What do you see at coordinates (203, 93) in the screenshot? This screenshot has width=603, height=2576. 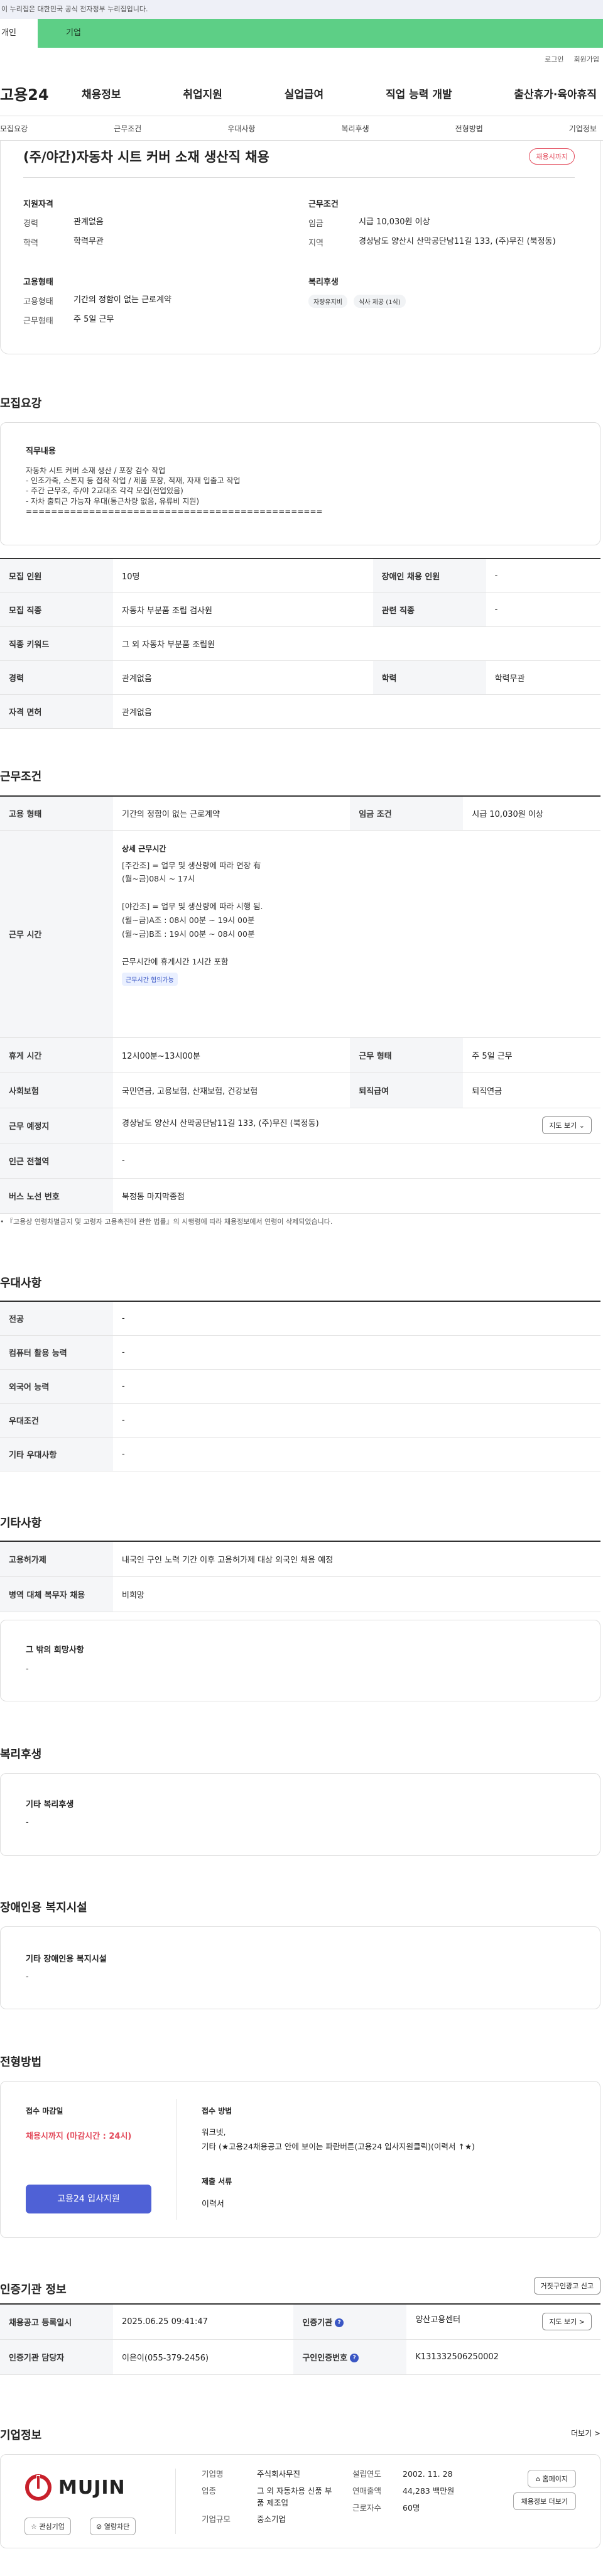 I see `gnb-employment-support: 취업지원` at bounding box center [203, 93].